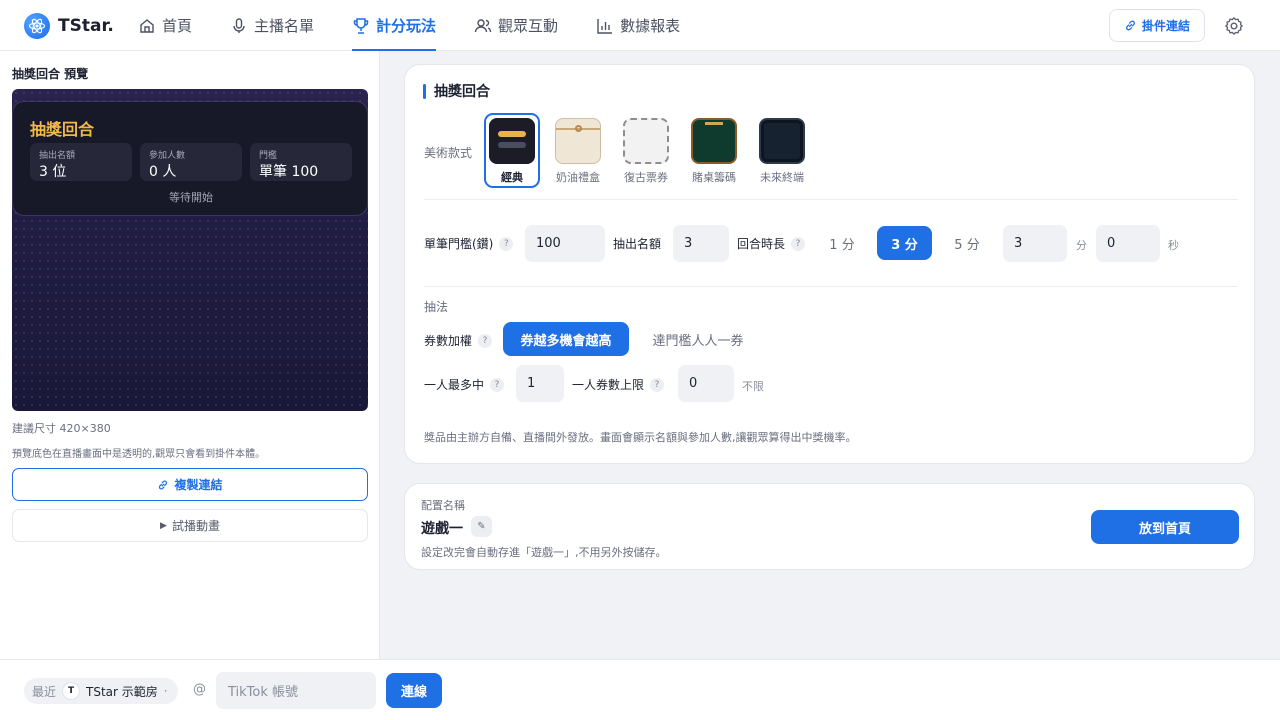  Describe the element at coordinates (86, 26) in the screenshot. I see `brand-name: TStar.` at that location.